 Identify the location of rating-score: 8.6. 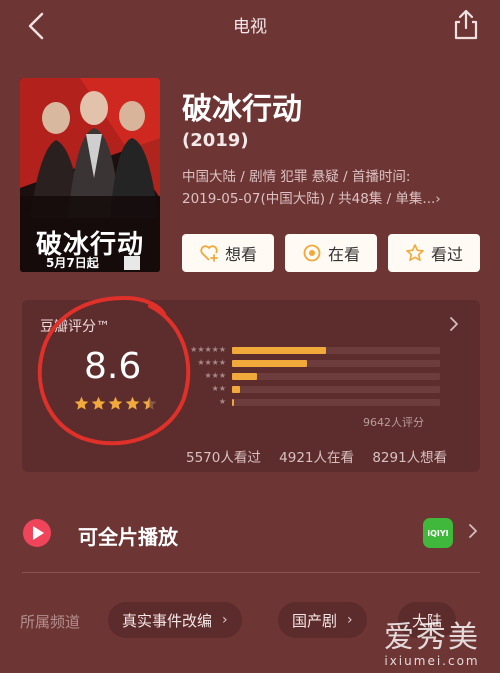
(113, 366).